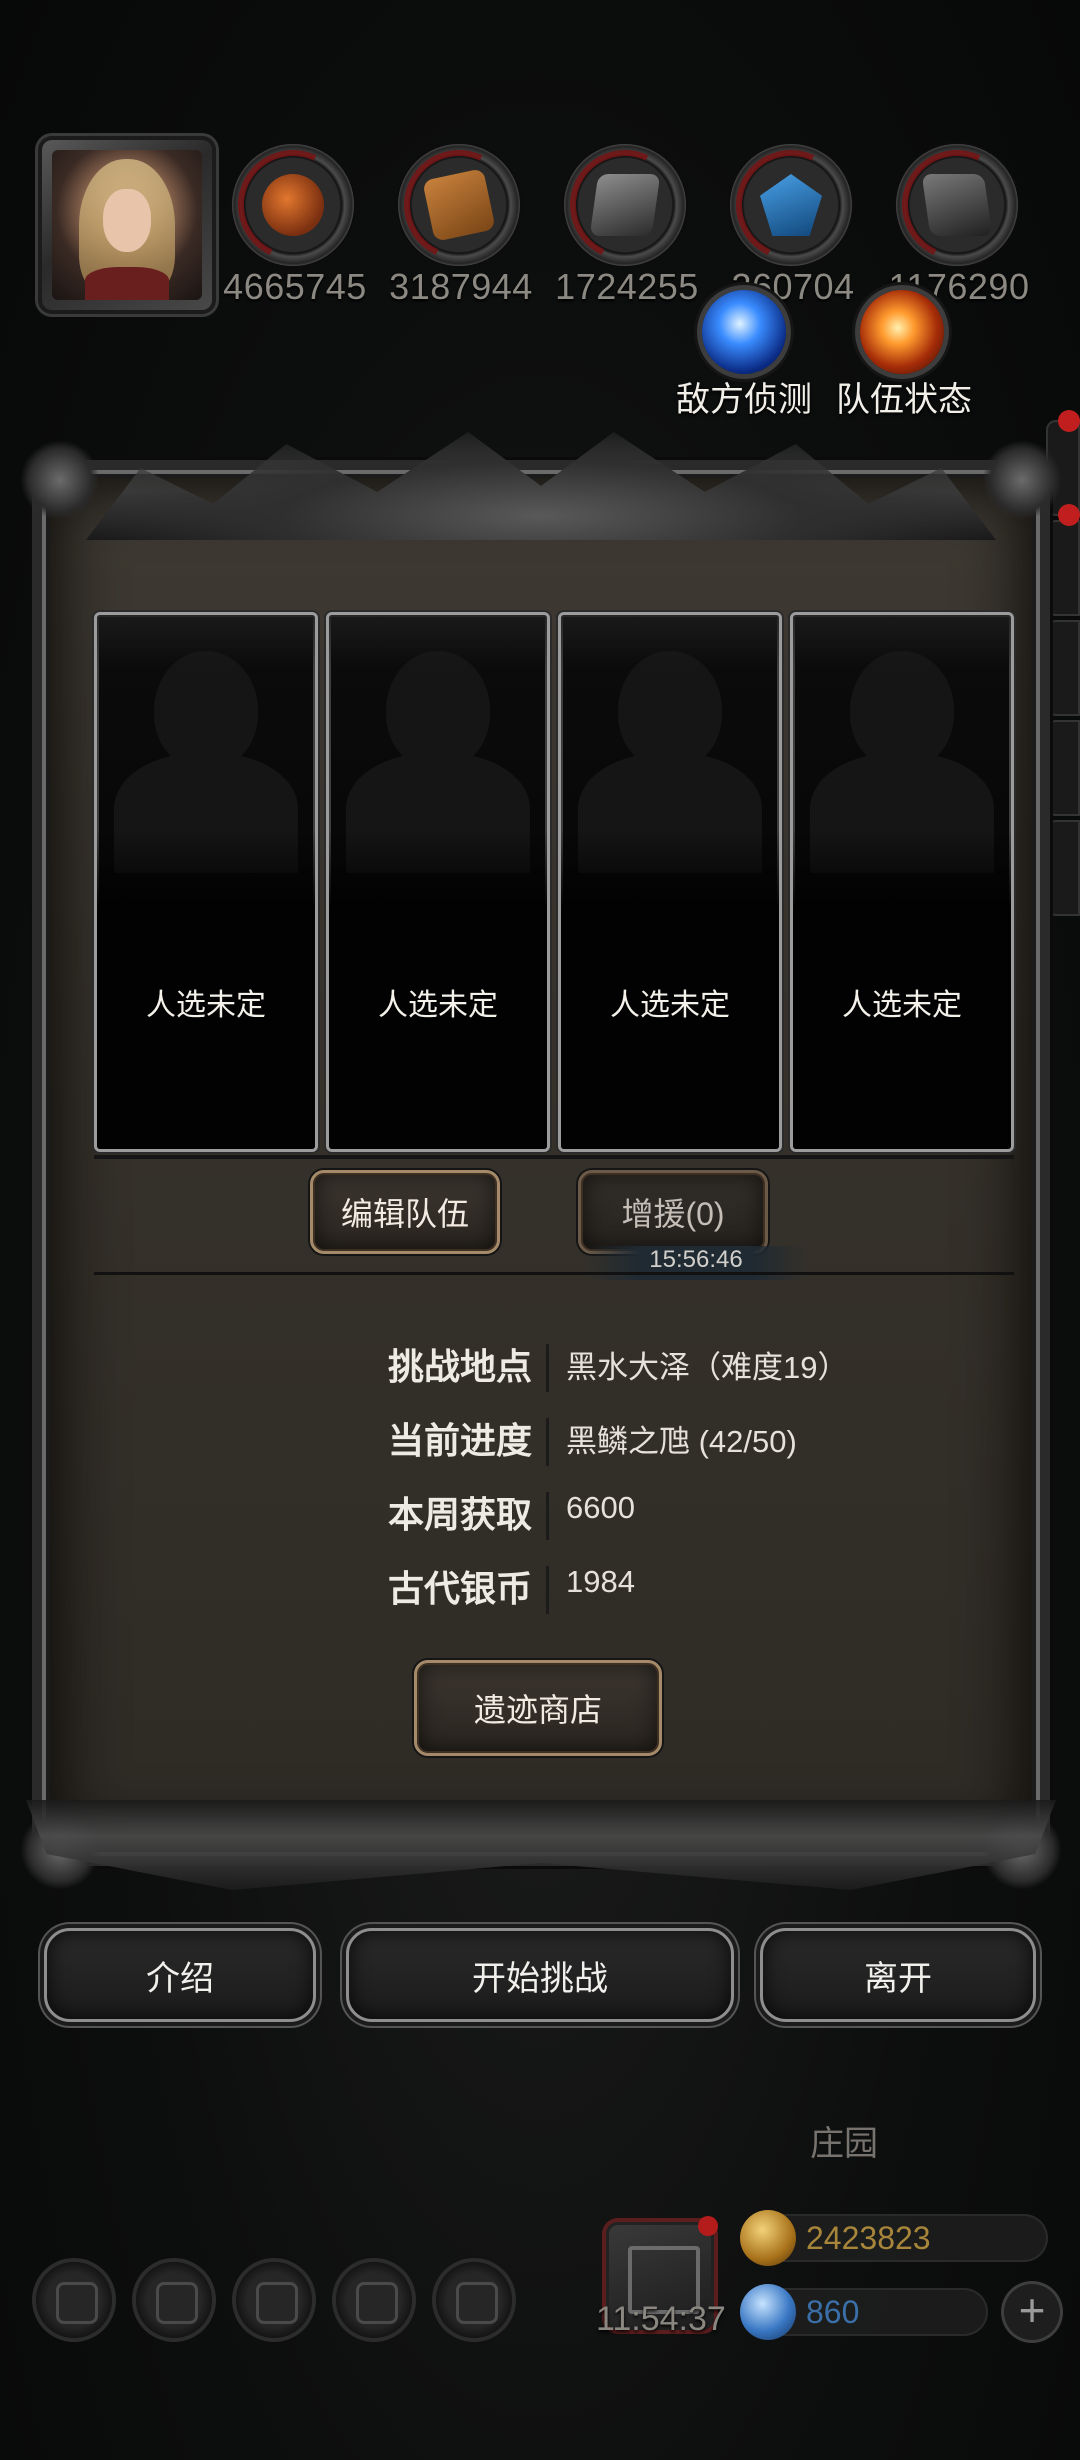 The height and width of the screenshot is (2460, 1080). Describe the element at coordinates (898, 1975) in the screenshot. I see `leave-button: 离开` at that location.